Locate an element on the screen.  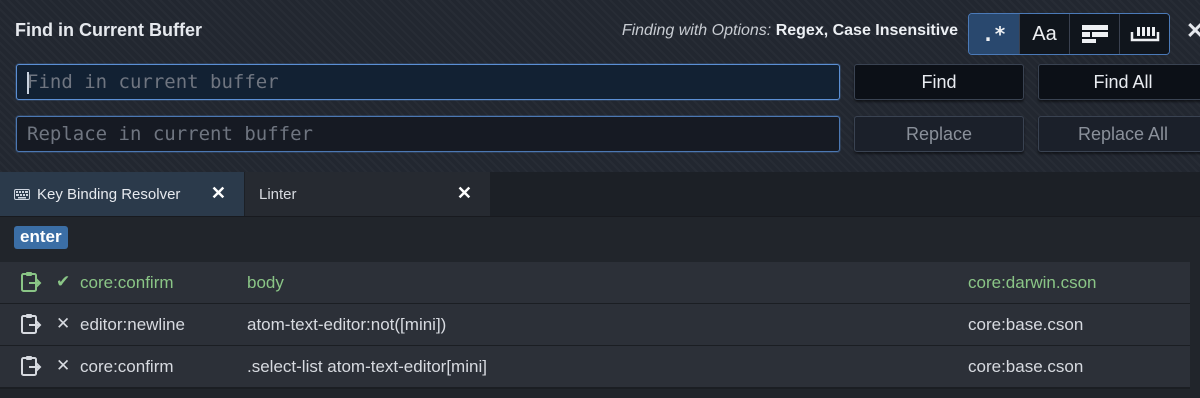
find-all-button: Find All is located at coordinates (1119, 82).